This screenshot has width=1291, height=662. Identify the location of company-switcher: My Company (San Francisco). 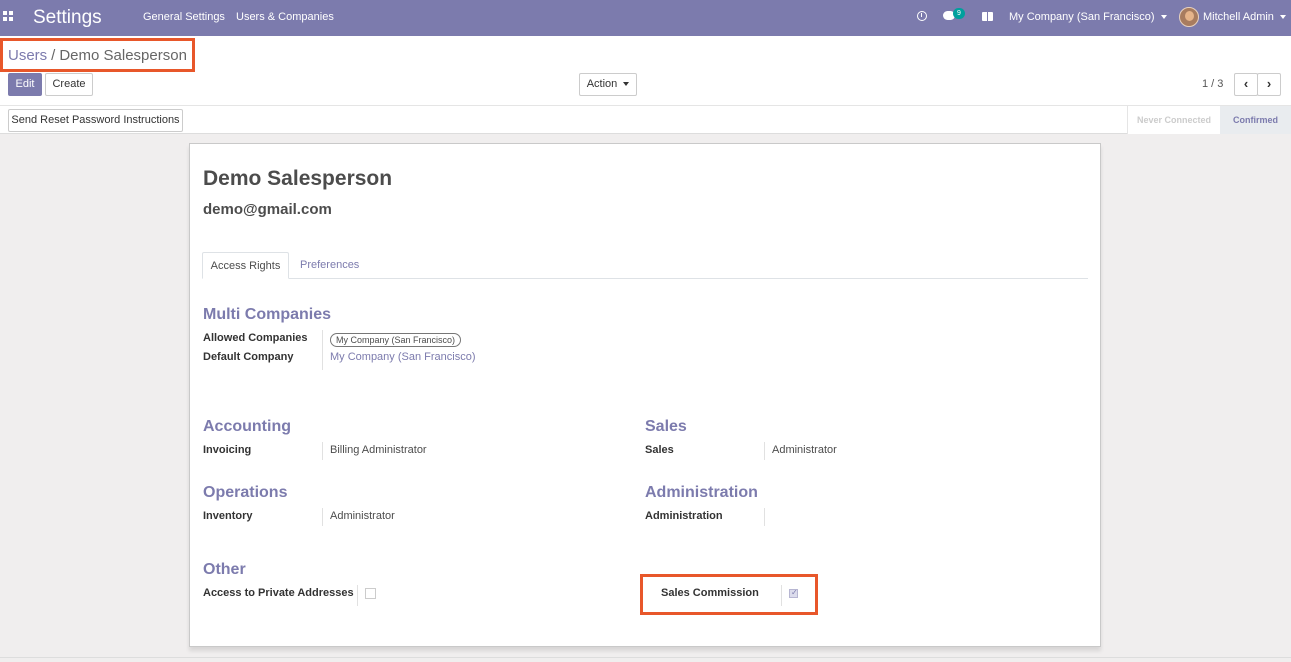
(1088, 17).